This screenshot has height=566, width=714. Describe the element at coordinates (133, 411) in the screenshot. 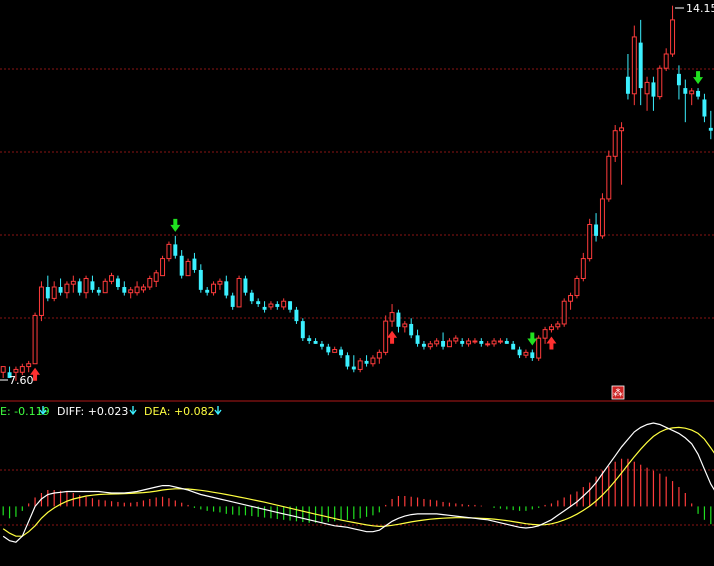

I see `down-arrow-icon` at that location.